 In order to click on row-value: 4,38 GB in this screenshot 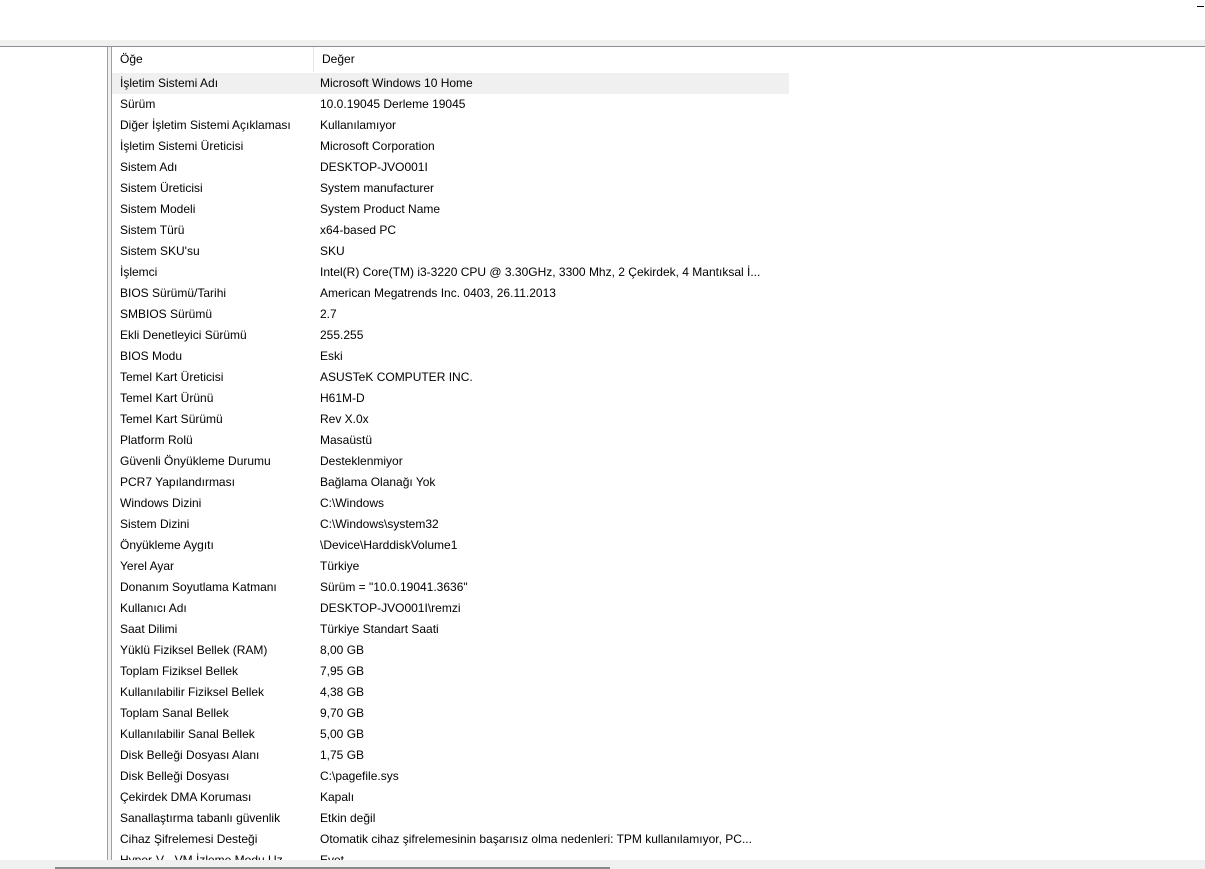, I will do `click(342, 692)`.